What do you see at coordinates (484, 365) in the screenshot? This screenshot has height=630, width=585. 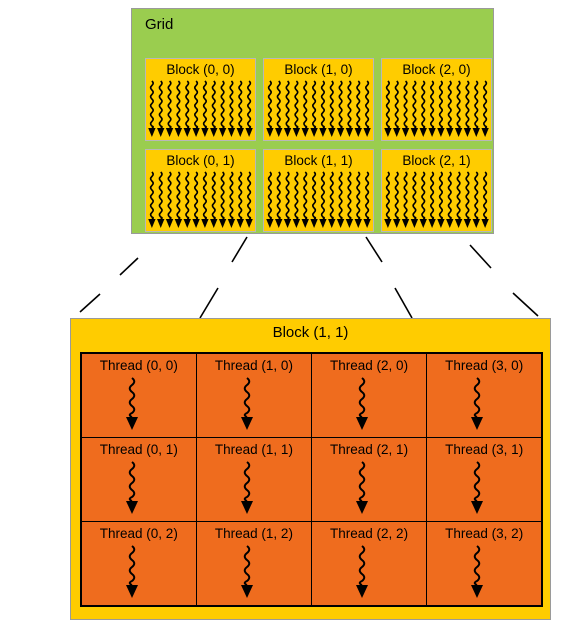 I see `thread-label: Thread (3, 0)` at bounding box center [484, 365].